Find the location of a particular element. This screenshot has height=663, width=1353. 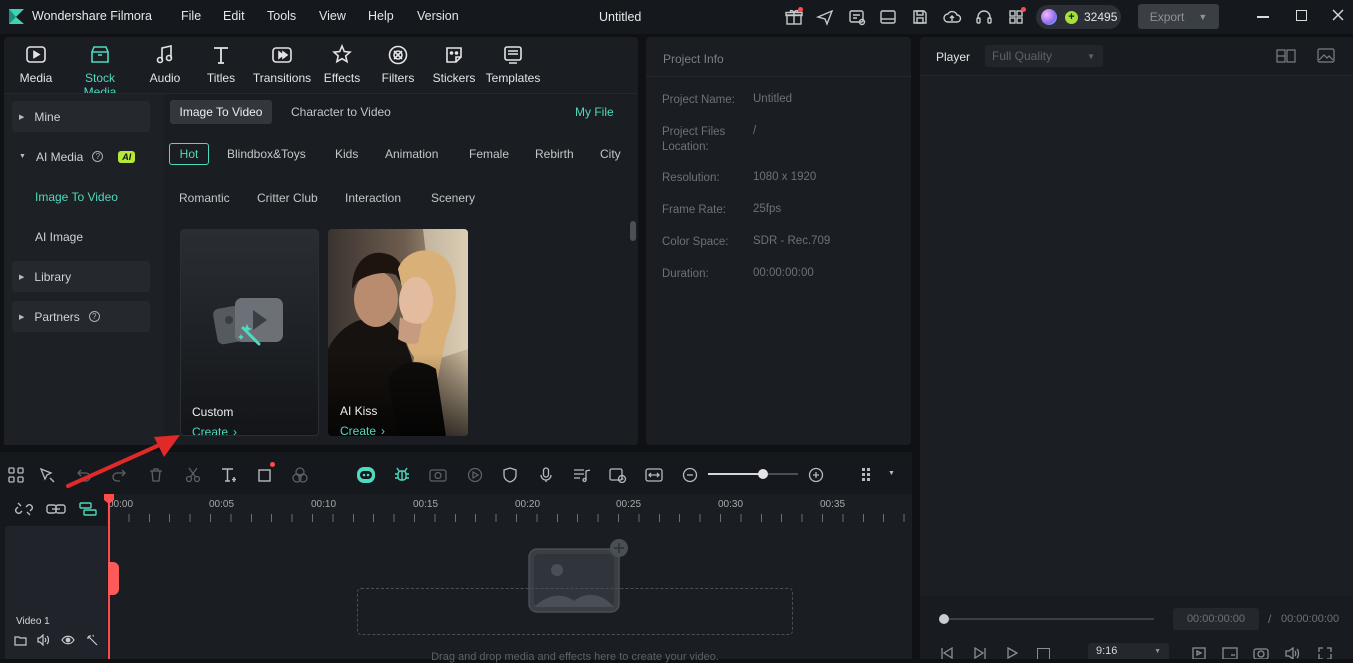

total-time: 00:00:00:00 is located at coordinates (1310, 619).